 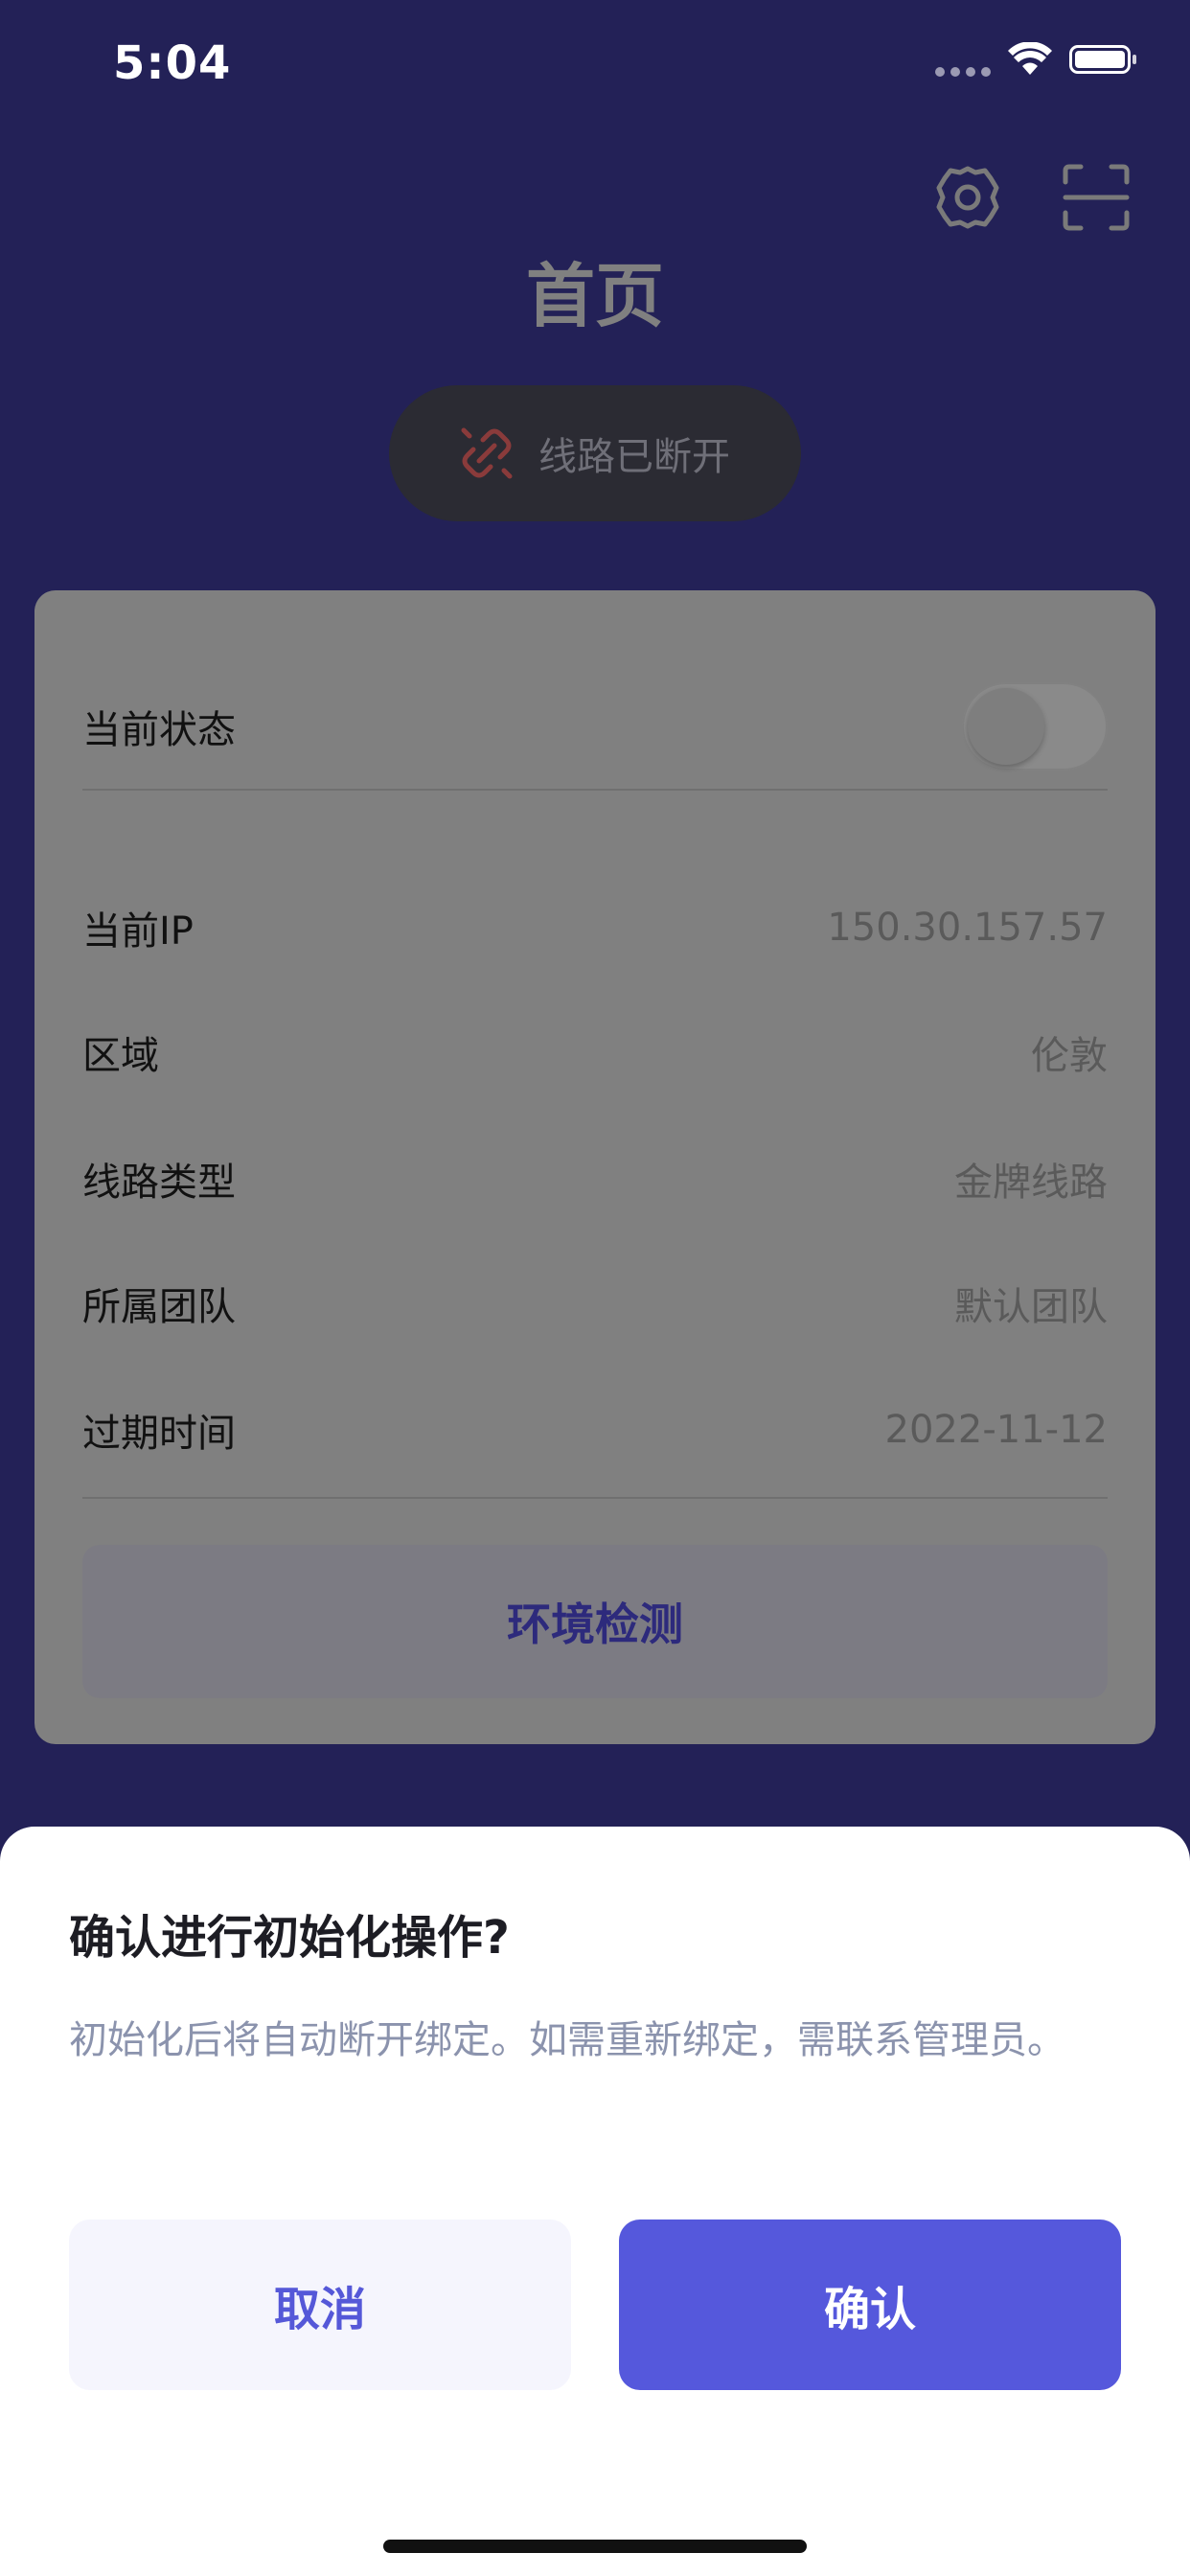 What do you see at coordinates (1031, 1183) in the screenshot?
I see `info-value: 金牌线路` at bounding box center [1031, 1183].